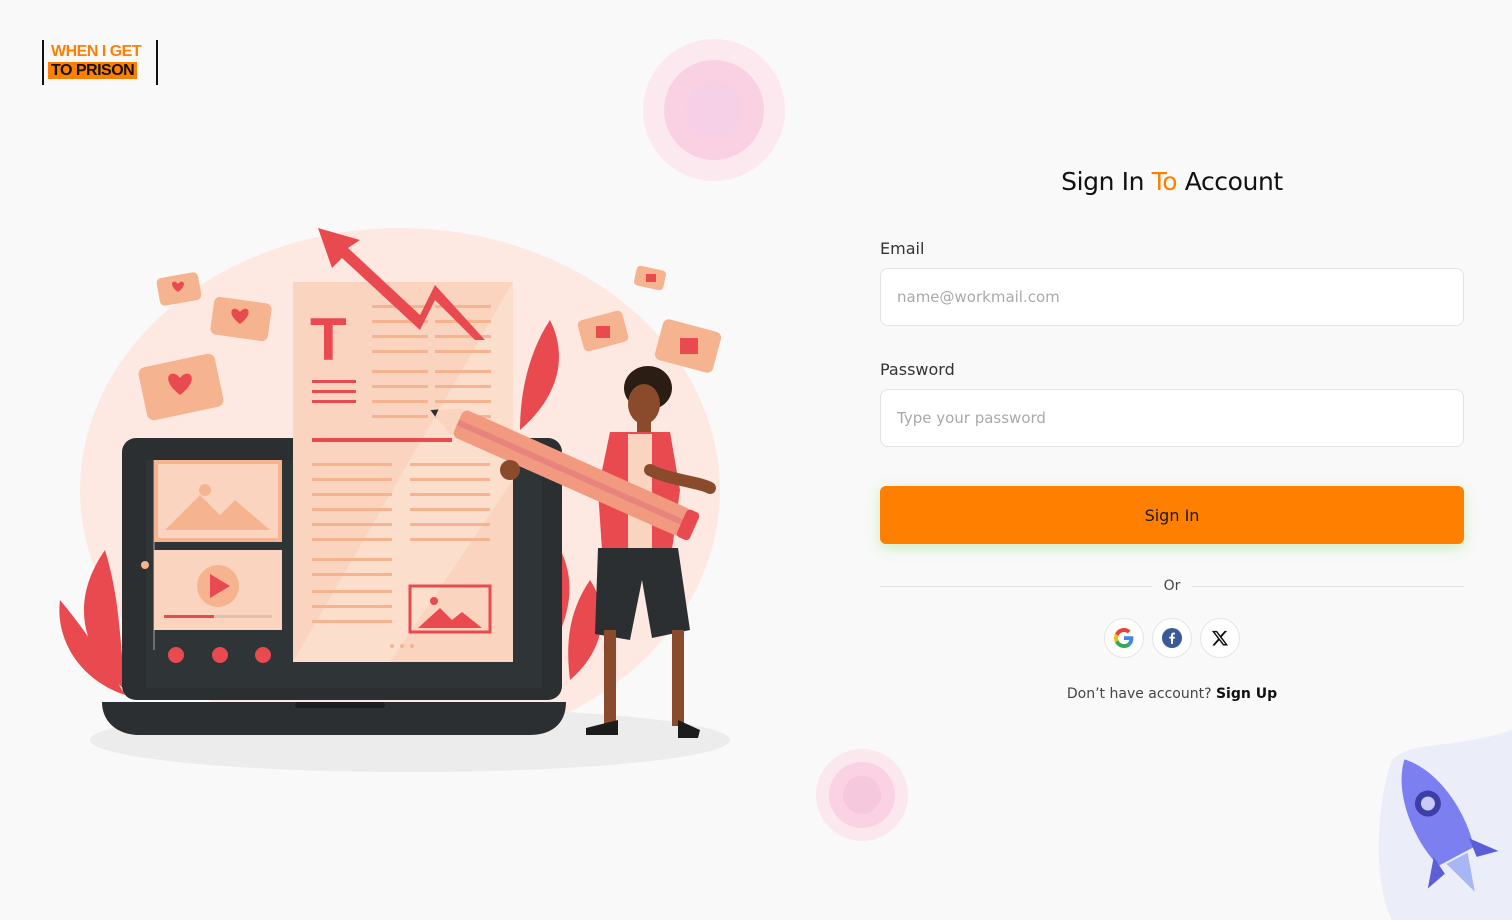 Image resolution: width=1512 pixels, height=920 pixels. What do you see at coordinates (1234, 181) in the screenshot?
I see `title-part2: Account` at bounding box center [1234, 181].